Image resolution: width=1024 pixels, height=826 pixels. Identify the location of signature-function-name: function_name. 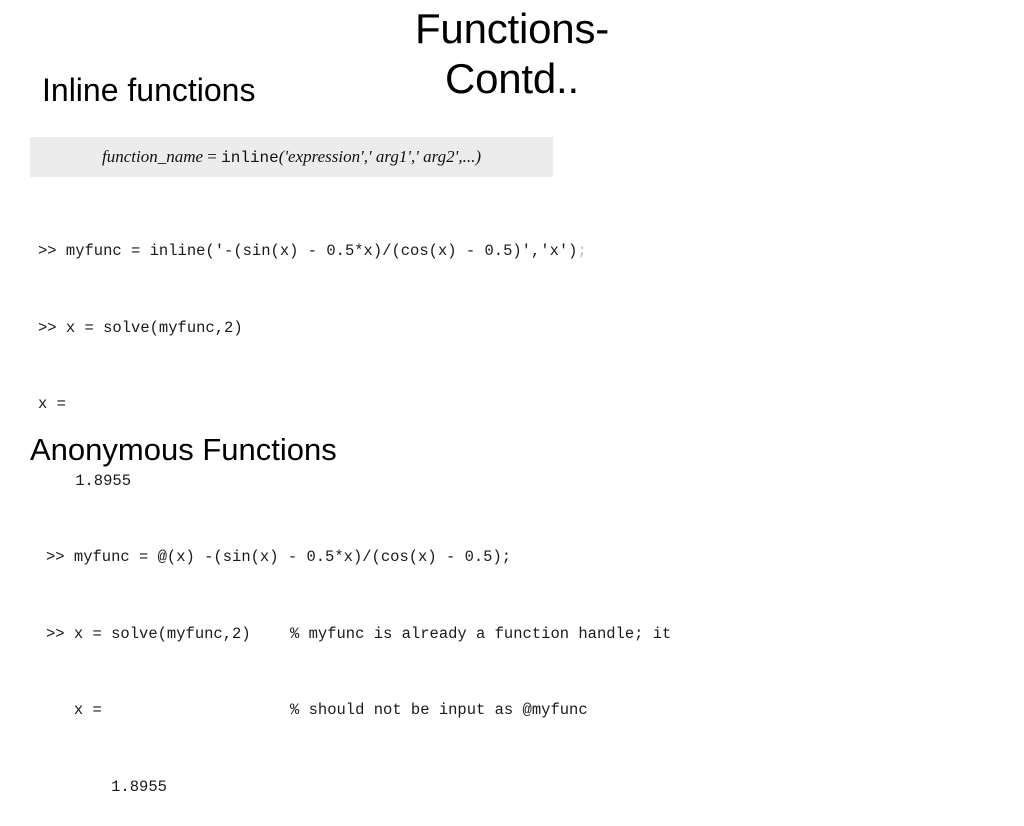
(153, 156).